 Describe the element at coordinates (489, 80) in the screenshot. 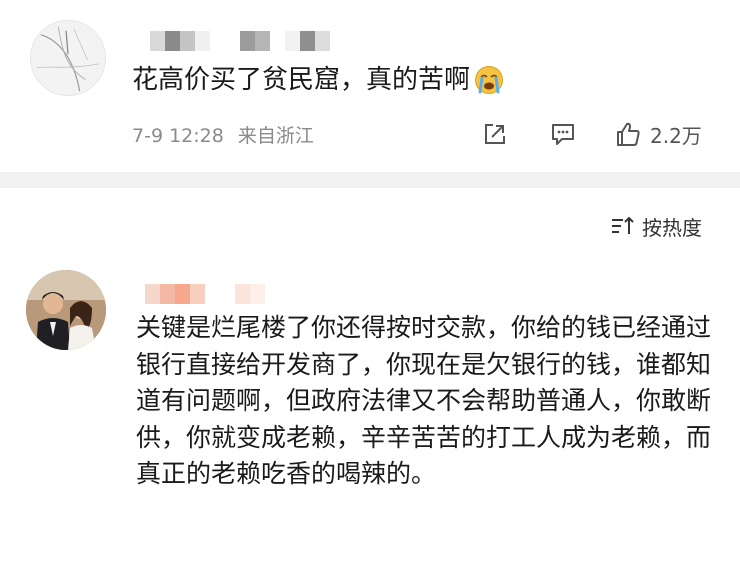

I see `crying-emoji-icon` at that location.